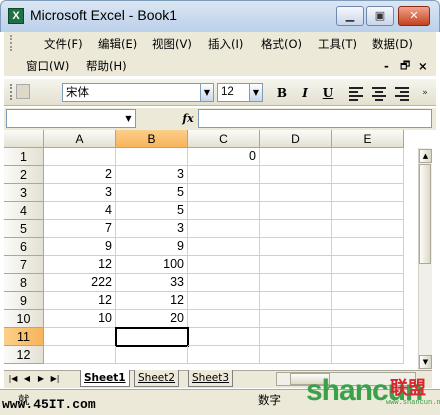 This screenshot has width=440, height=415. I want to click on cell-d7, so click(296, 265).